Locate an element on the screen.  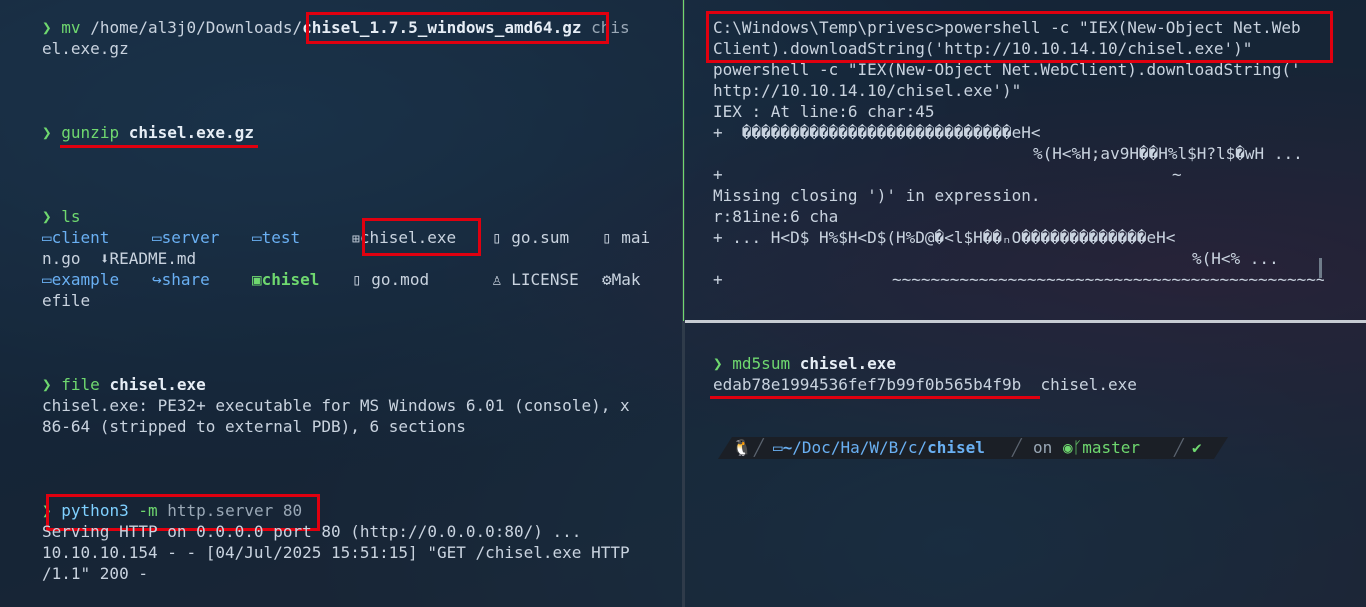
ls-item-gomod-wrap: ▯ go.mod is located at coordinates (390, 279).